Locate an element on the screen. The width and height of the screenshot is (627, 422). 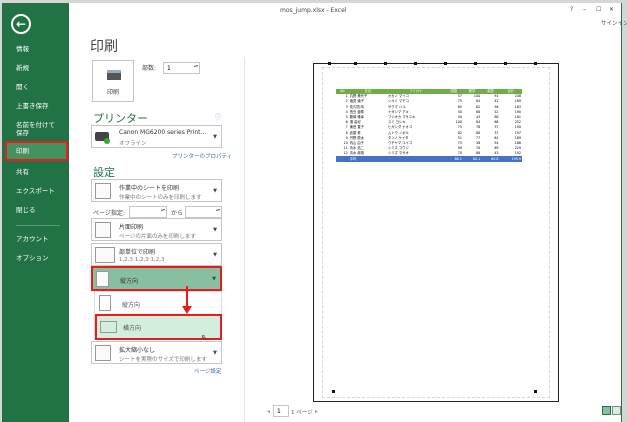
pages-to-input is located at coordinates (203, 212).